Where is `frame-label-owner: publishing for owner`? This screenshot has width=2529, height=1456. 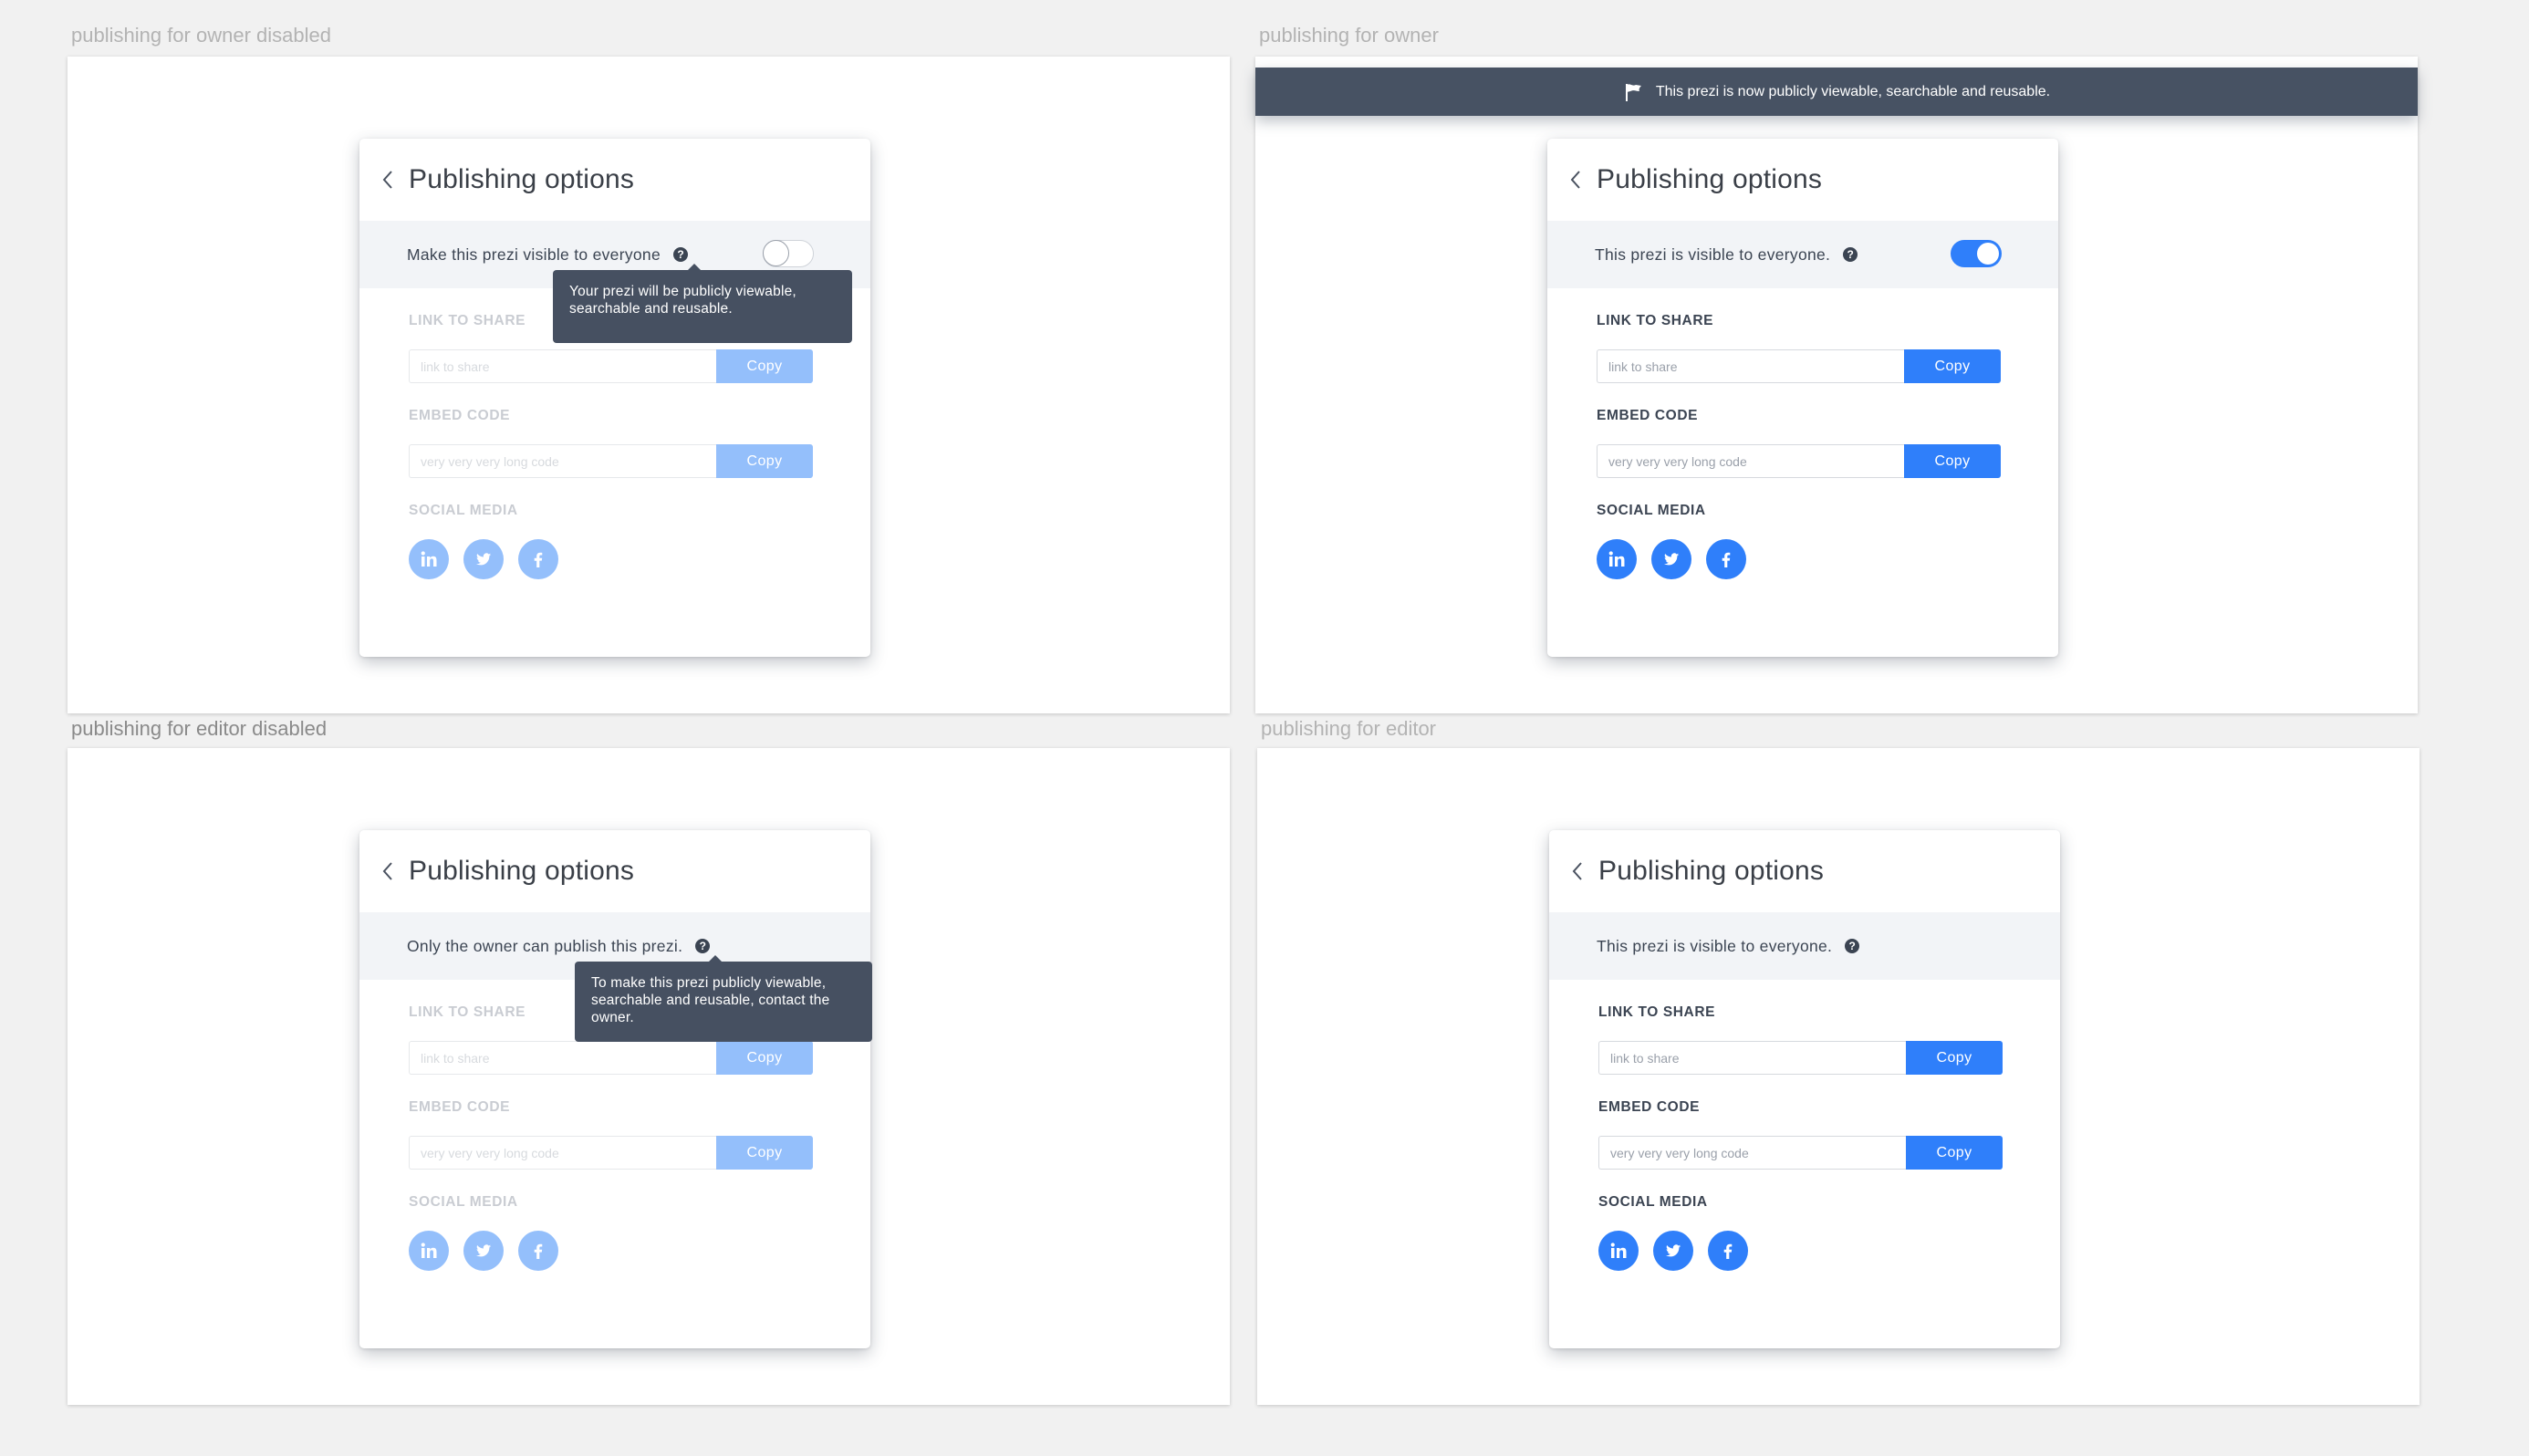 frame-label-owner: publishing for owner is located at coordinates (1349, 35).